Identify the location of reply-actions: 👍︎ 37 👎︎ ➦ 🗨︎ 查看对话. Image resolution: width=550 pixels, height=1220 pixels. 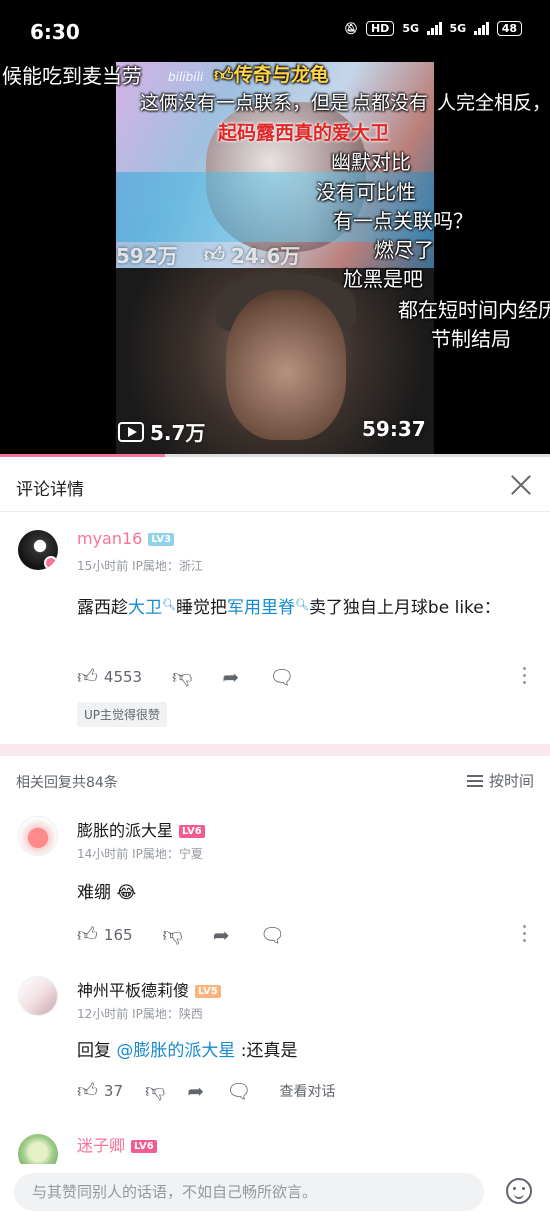
(206, 1090).